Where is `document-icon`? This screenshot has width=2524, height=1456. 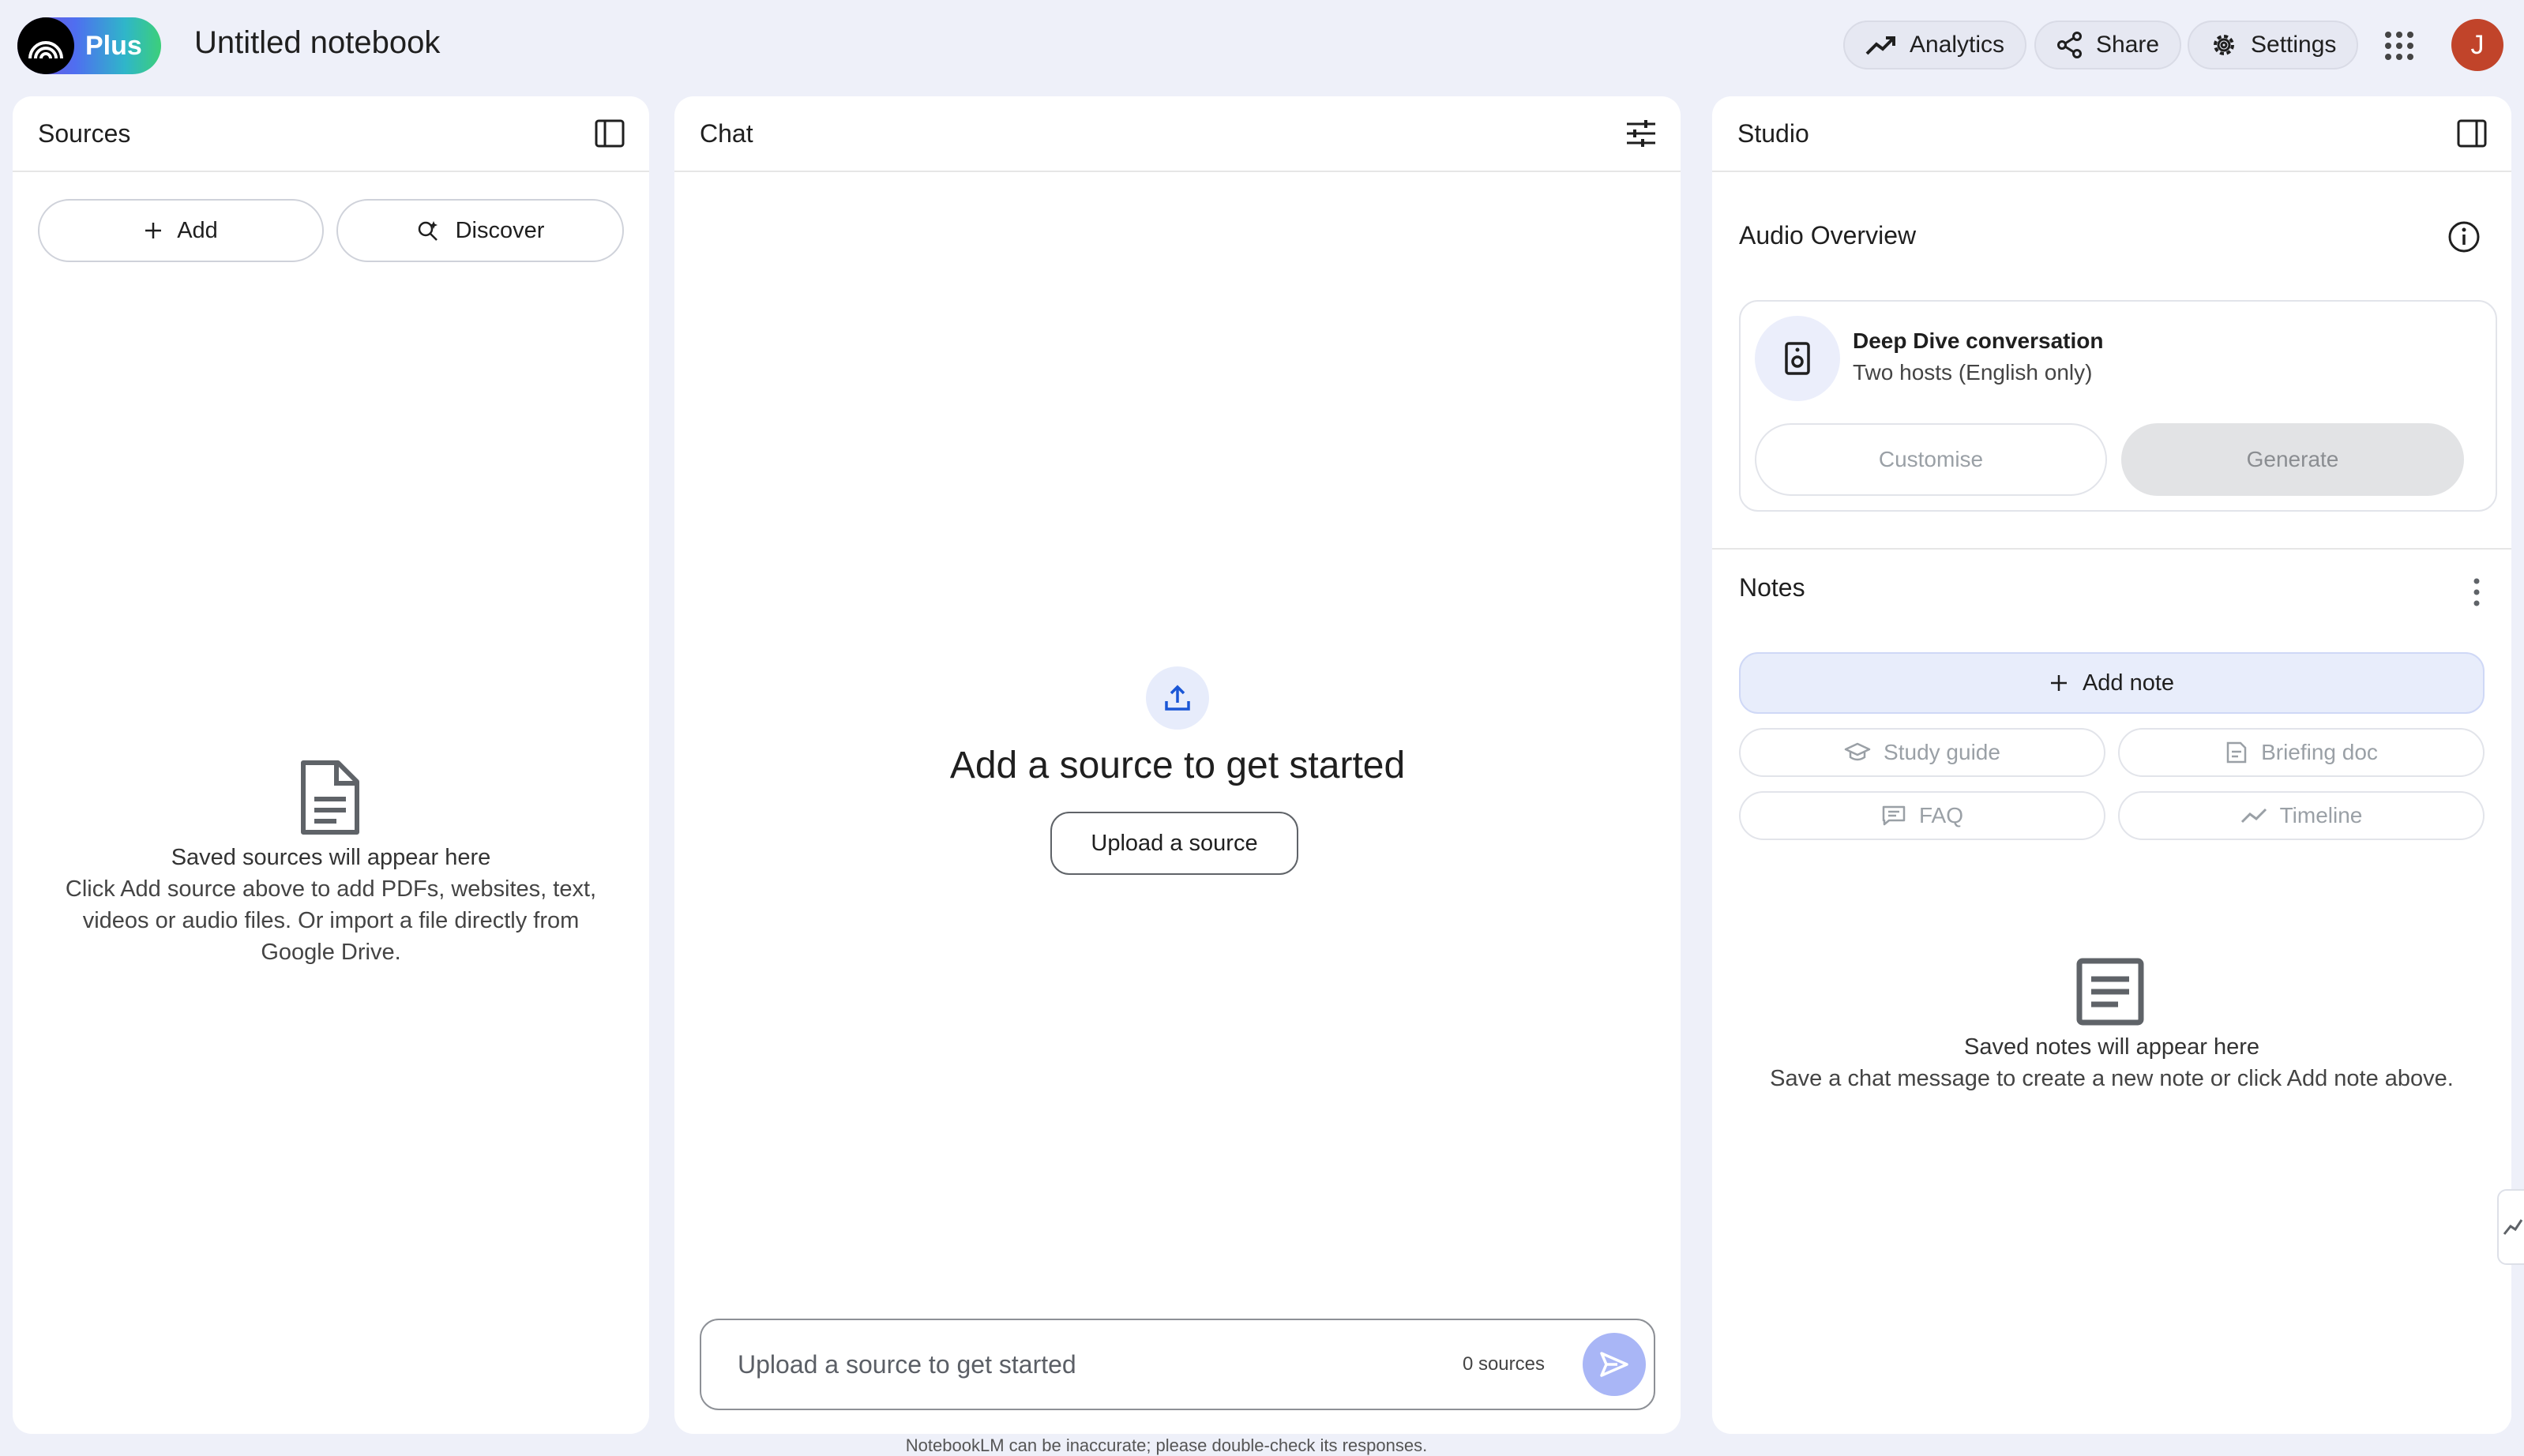
document-icon is located at coordinates (330, 797).